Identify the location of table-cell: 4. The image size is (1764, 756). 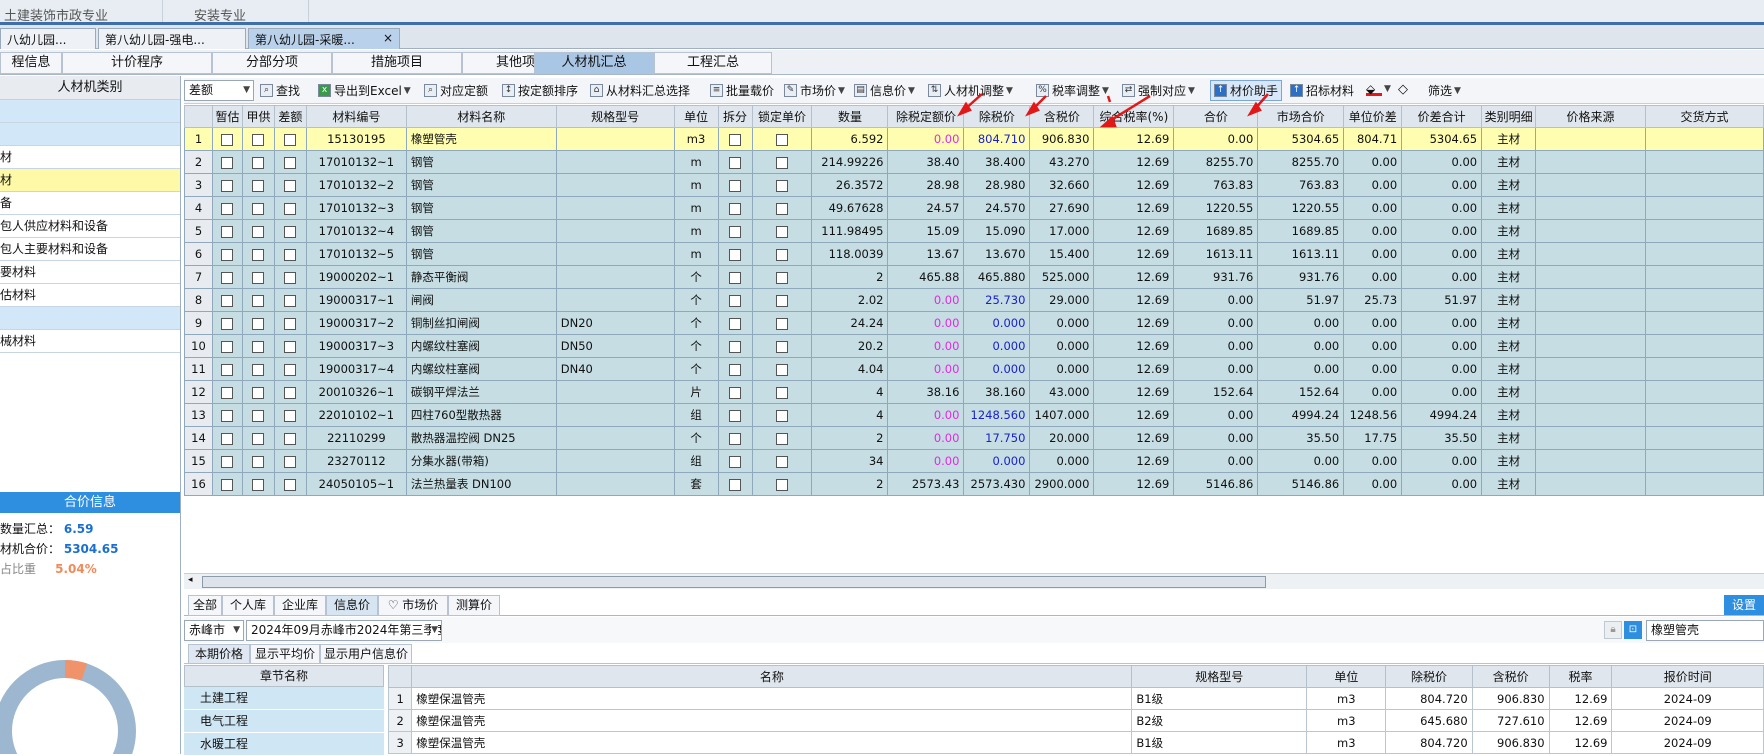
(850, 392).